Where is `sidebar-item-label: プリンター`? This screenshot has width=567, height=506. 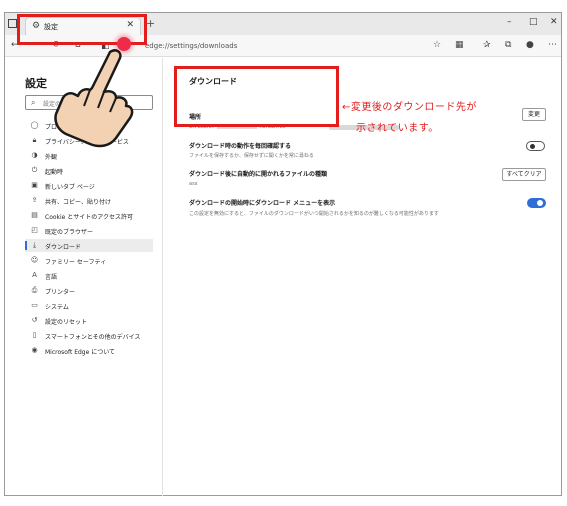
sidebar-item-label: プリンター is located at coordinates (60, 292).